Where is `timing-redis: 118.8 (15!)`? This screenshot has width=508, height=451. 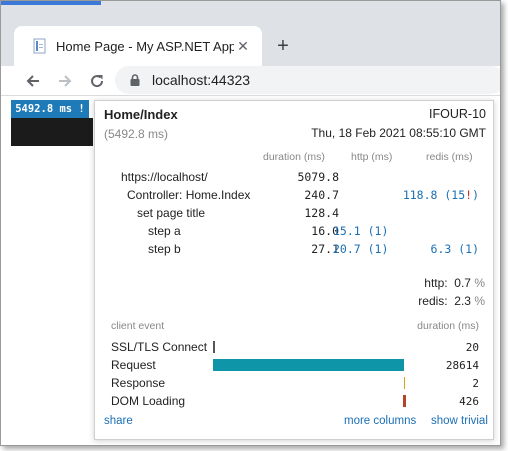
timing-redis: 118.8 (15!) is located at coordinates (441, 195).